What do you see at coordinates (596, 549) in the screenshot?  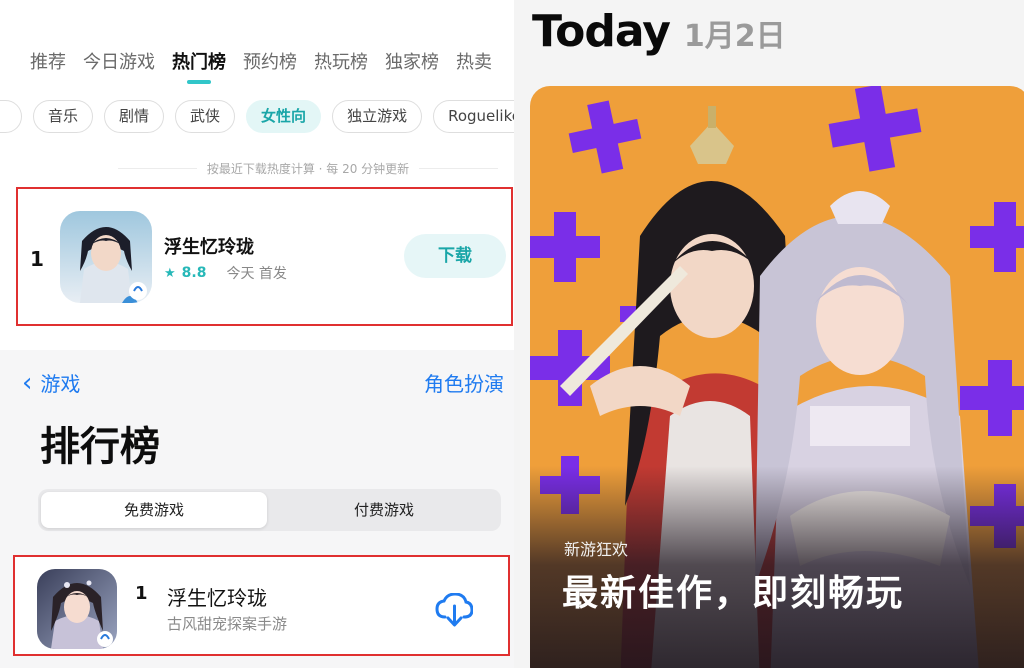 I see `story-tag: 新游狂欢` at bounding box center [596, 549].